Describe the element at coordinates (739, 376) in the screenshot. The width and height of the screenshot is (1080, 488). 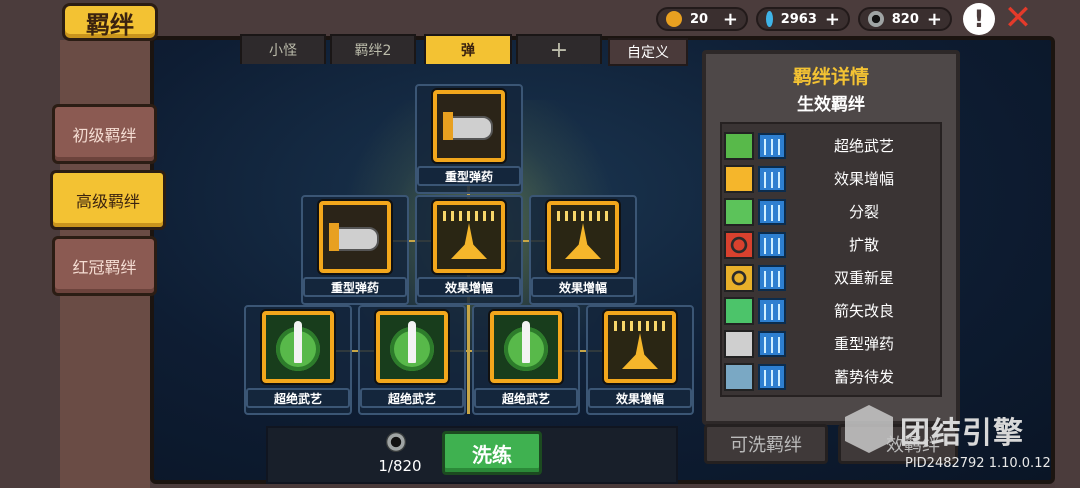
I see `charge-icon` at that location.